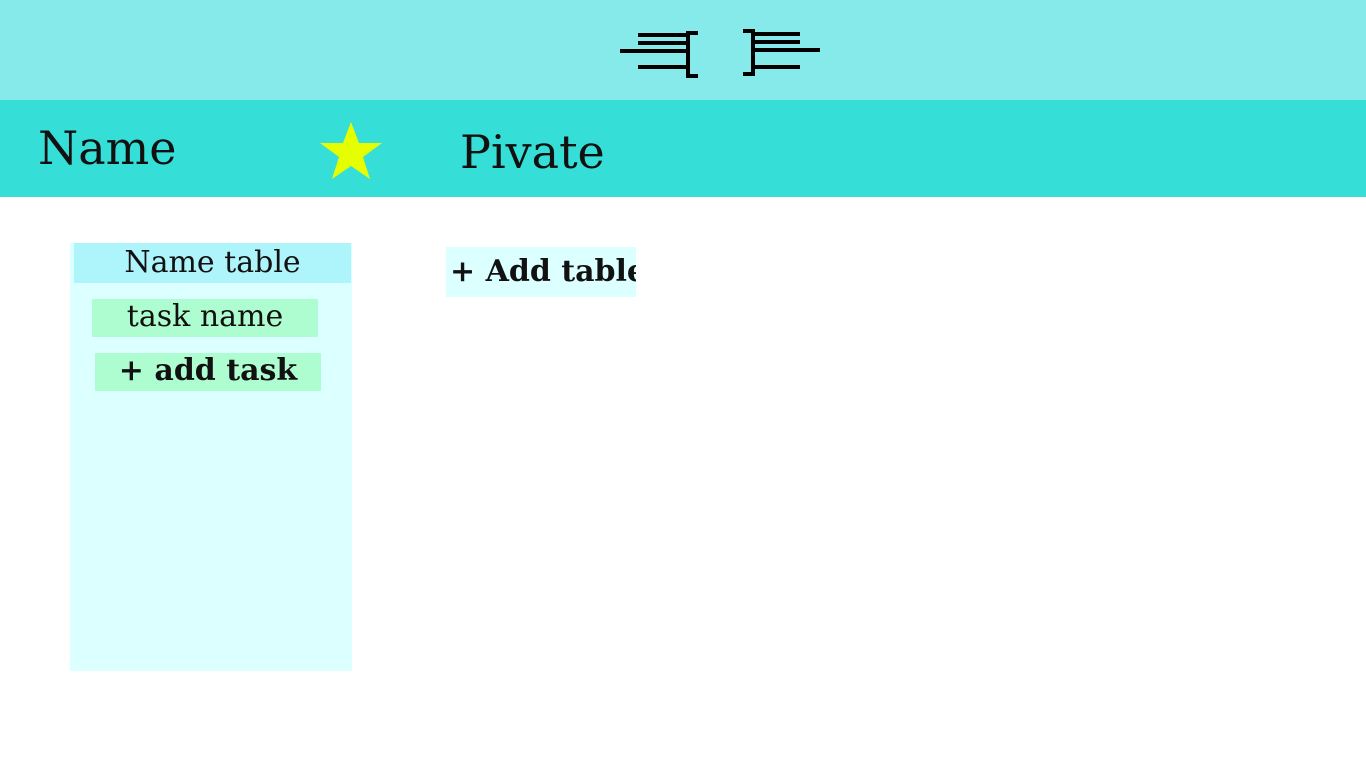 Image resolution: width=1366 pixels, height=768 pixels. Describe the element at coordinates (208, 372) in the screenshot. I see `add-task-button: + add task` at that location.